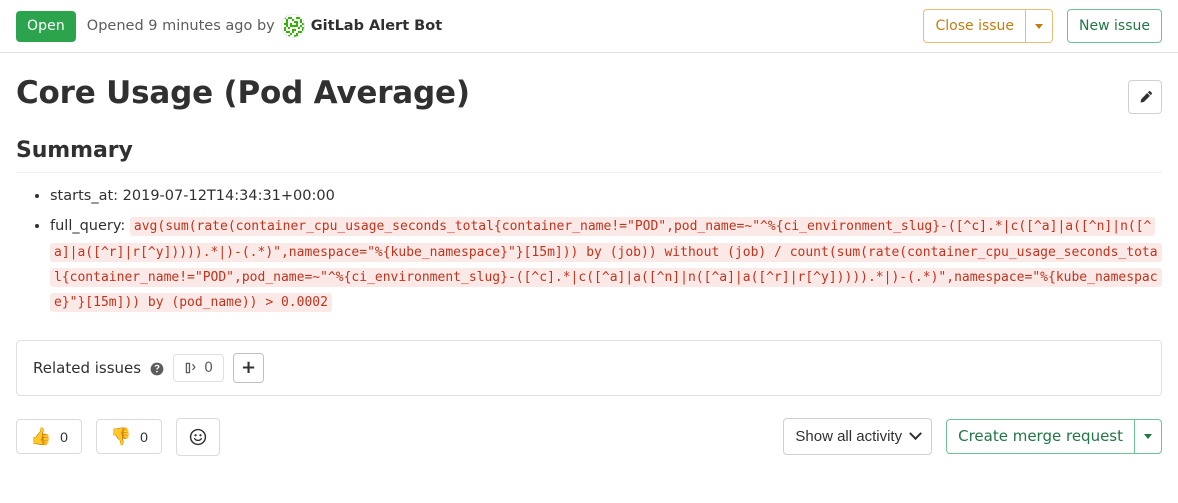 This screenshot has width=1178, height=503. I want to click on thumbs-up-icon: 👍, so click(41, 437).